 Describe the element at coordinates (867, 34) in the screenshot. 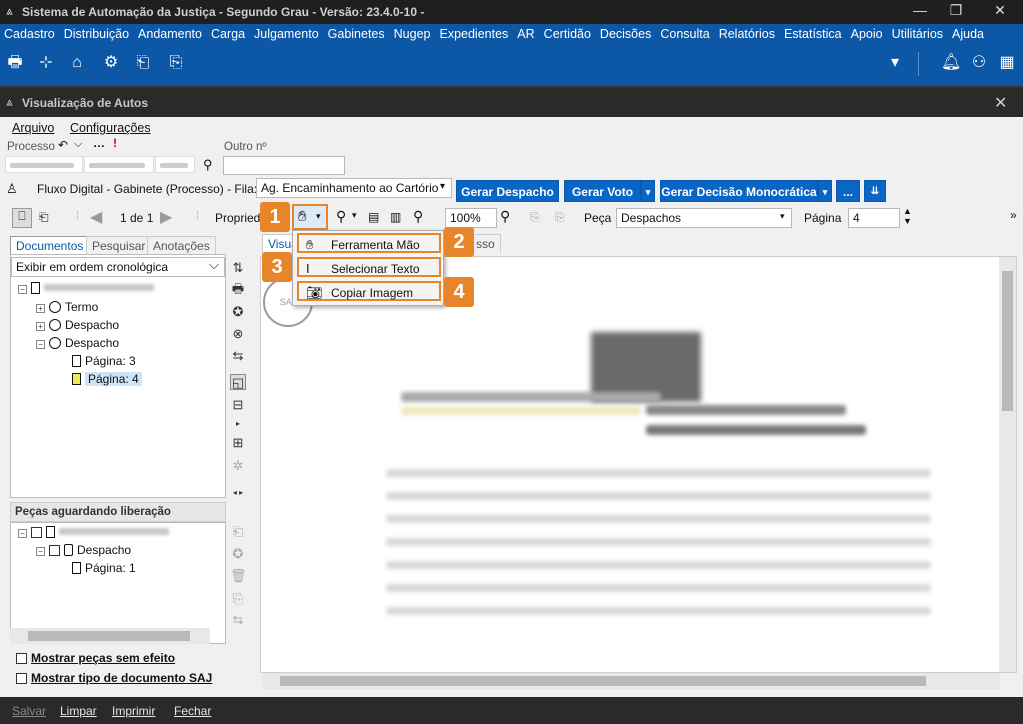

I see `menu-apoio: Apoio` at that location.